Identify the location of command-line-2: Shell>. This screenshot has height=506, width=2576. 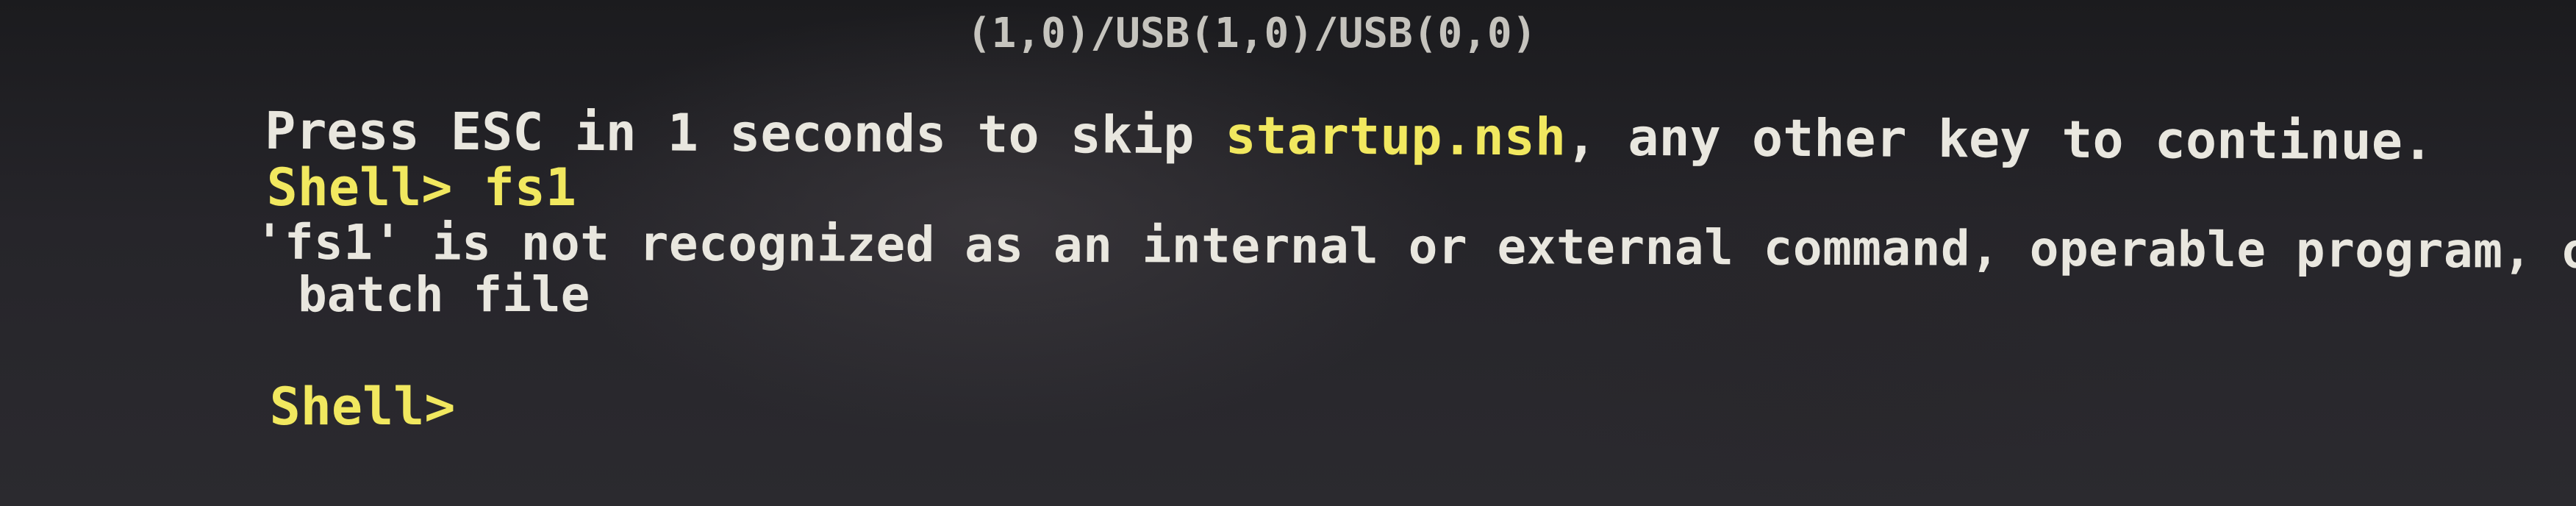
(301, 406).